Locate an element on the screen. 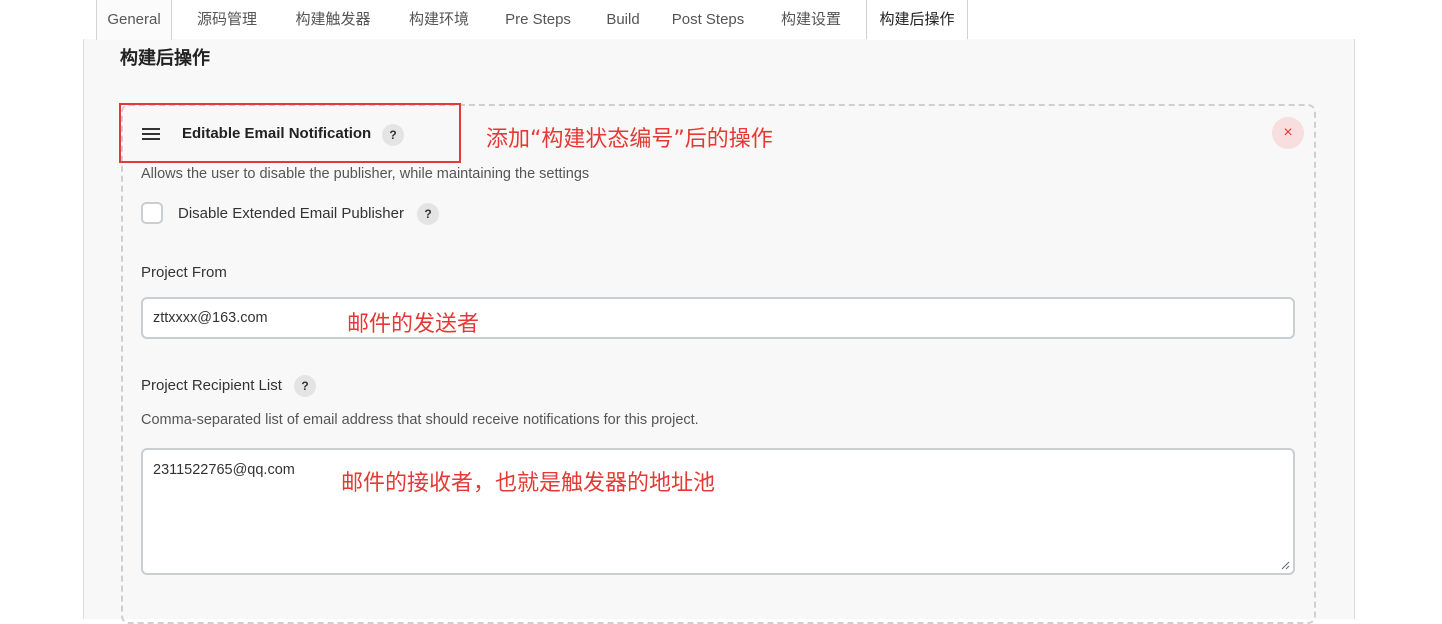  resize-handle-icon is located at coordinates (1285, 565).